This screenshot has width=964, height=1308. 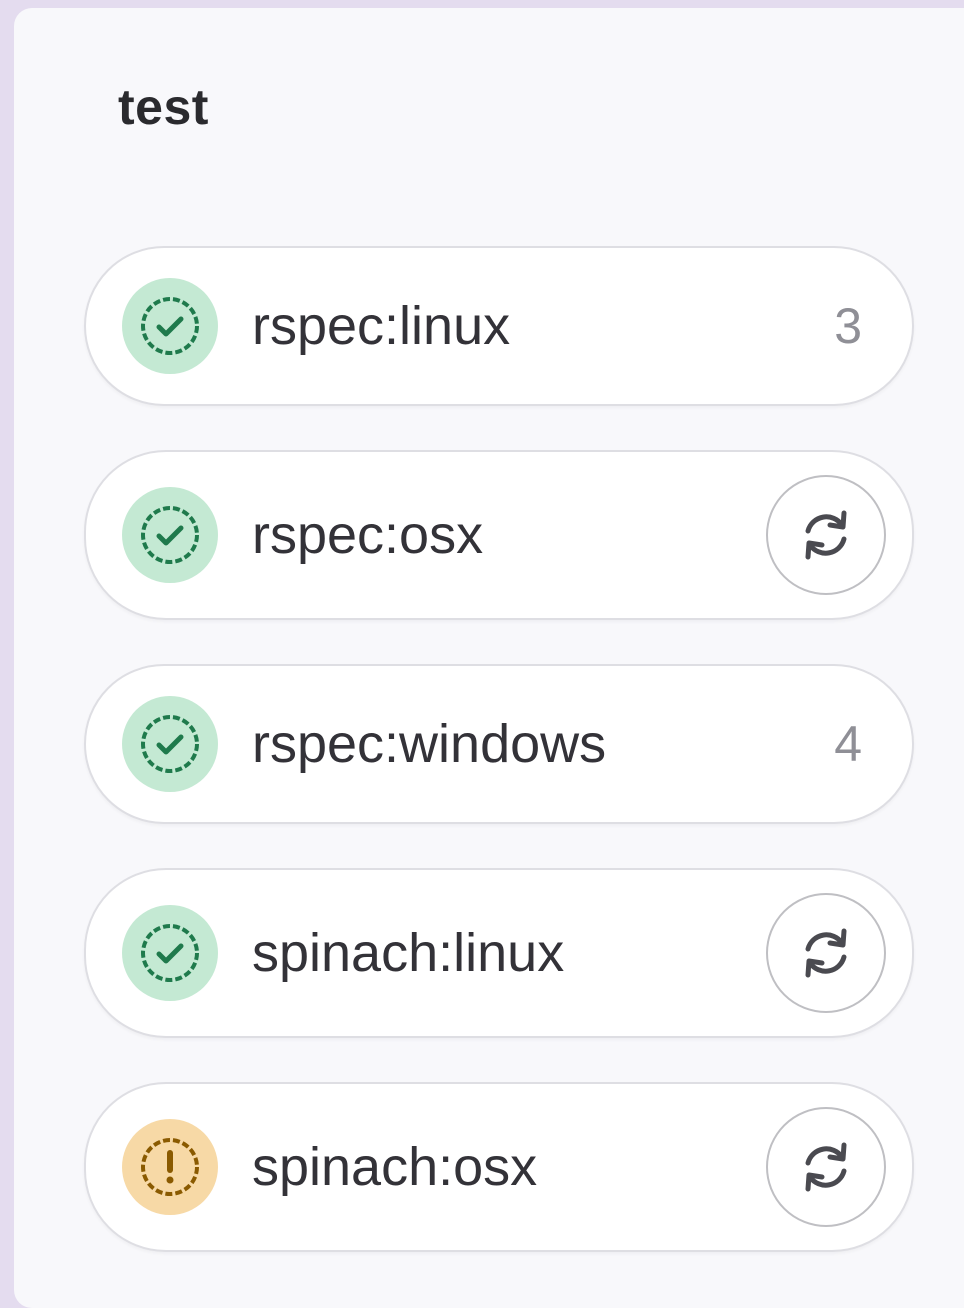 I want to click on job-name: rspec:windows, so click(x=429, y=744).